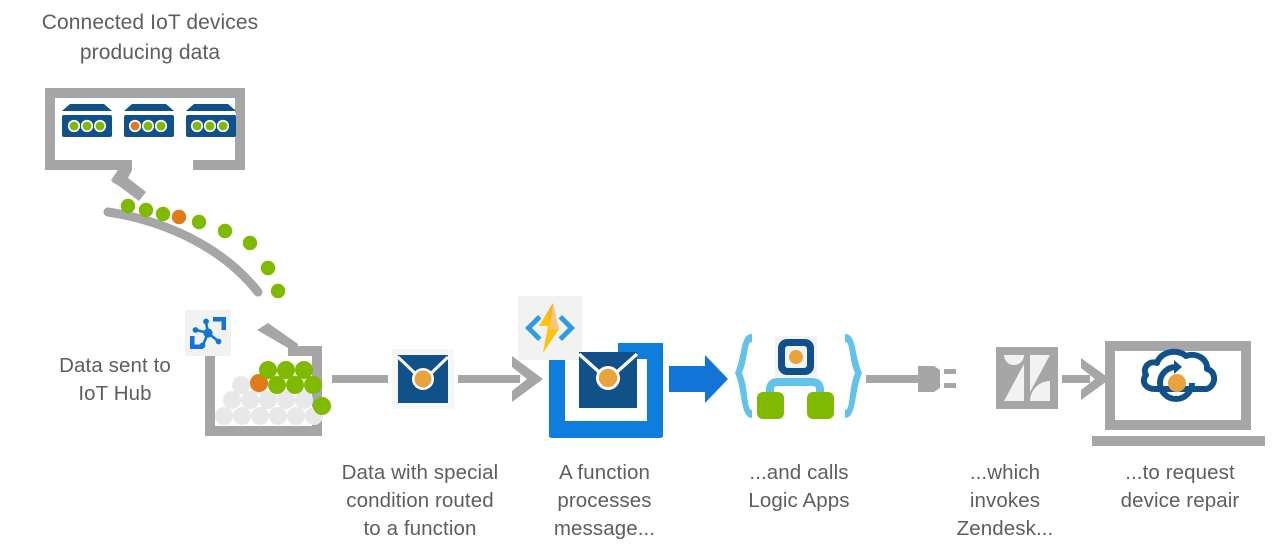 Image resolution: width=1273 pixels, height=554 pixels. I want to click on repair-request-laptop, so click(1178, 393).